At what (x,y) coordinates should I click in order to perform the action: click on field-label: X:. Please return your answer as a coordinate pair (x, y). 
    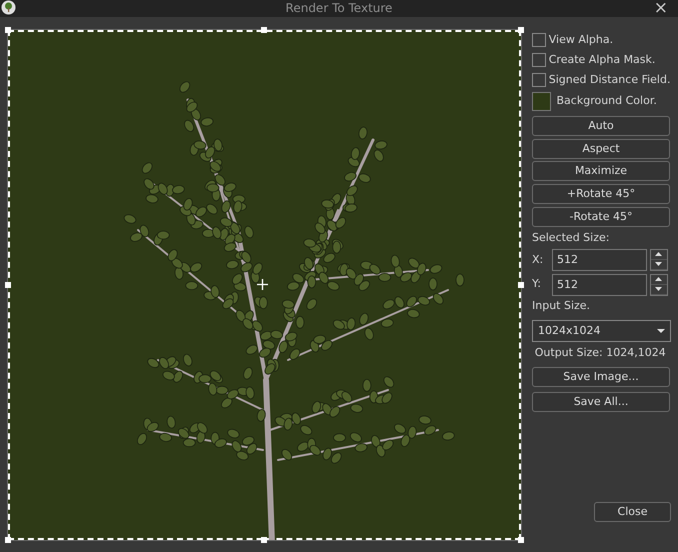
    Looking at the image, I should click on (538, 260).